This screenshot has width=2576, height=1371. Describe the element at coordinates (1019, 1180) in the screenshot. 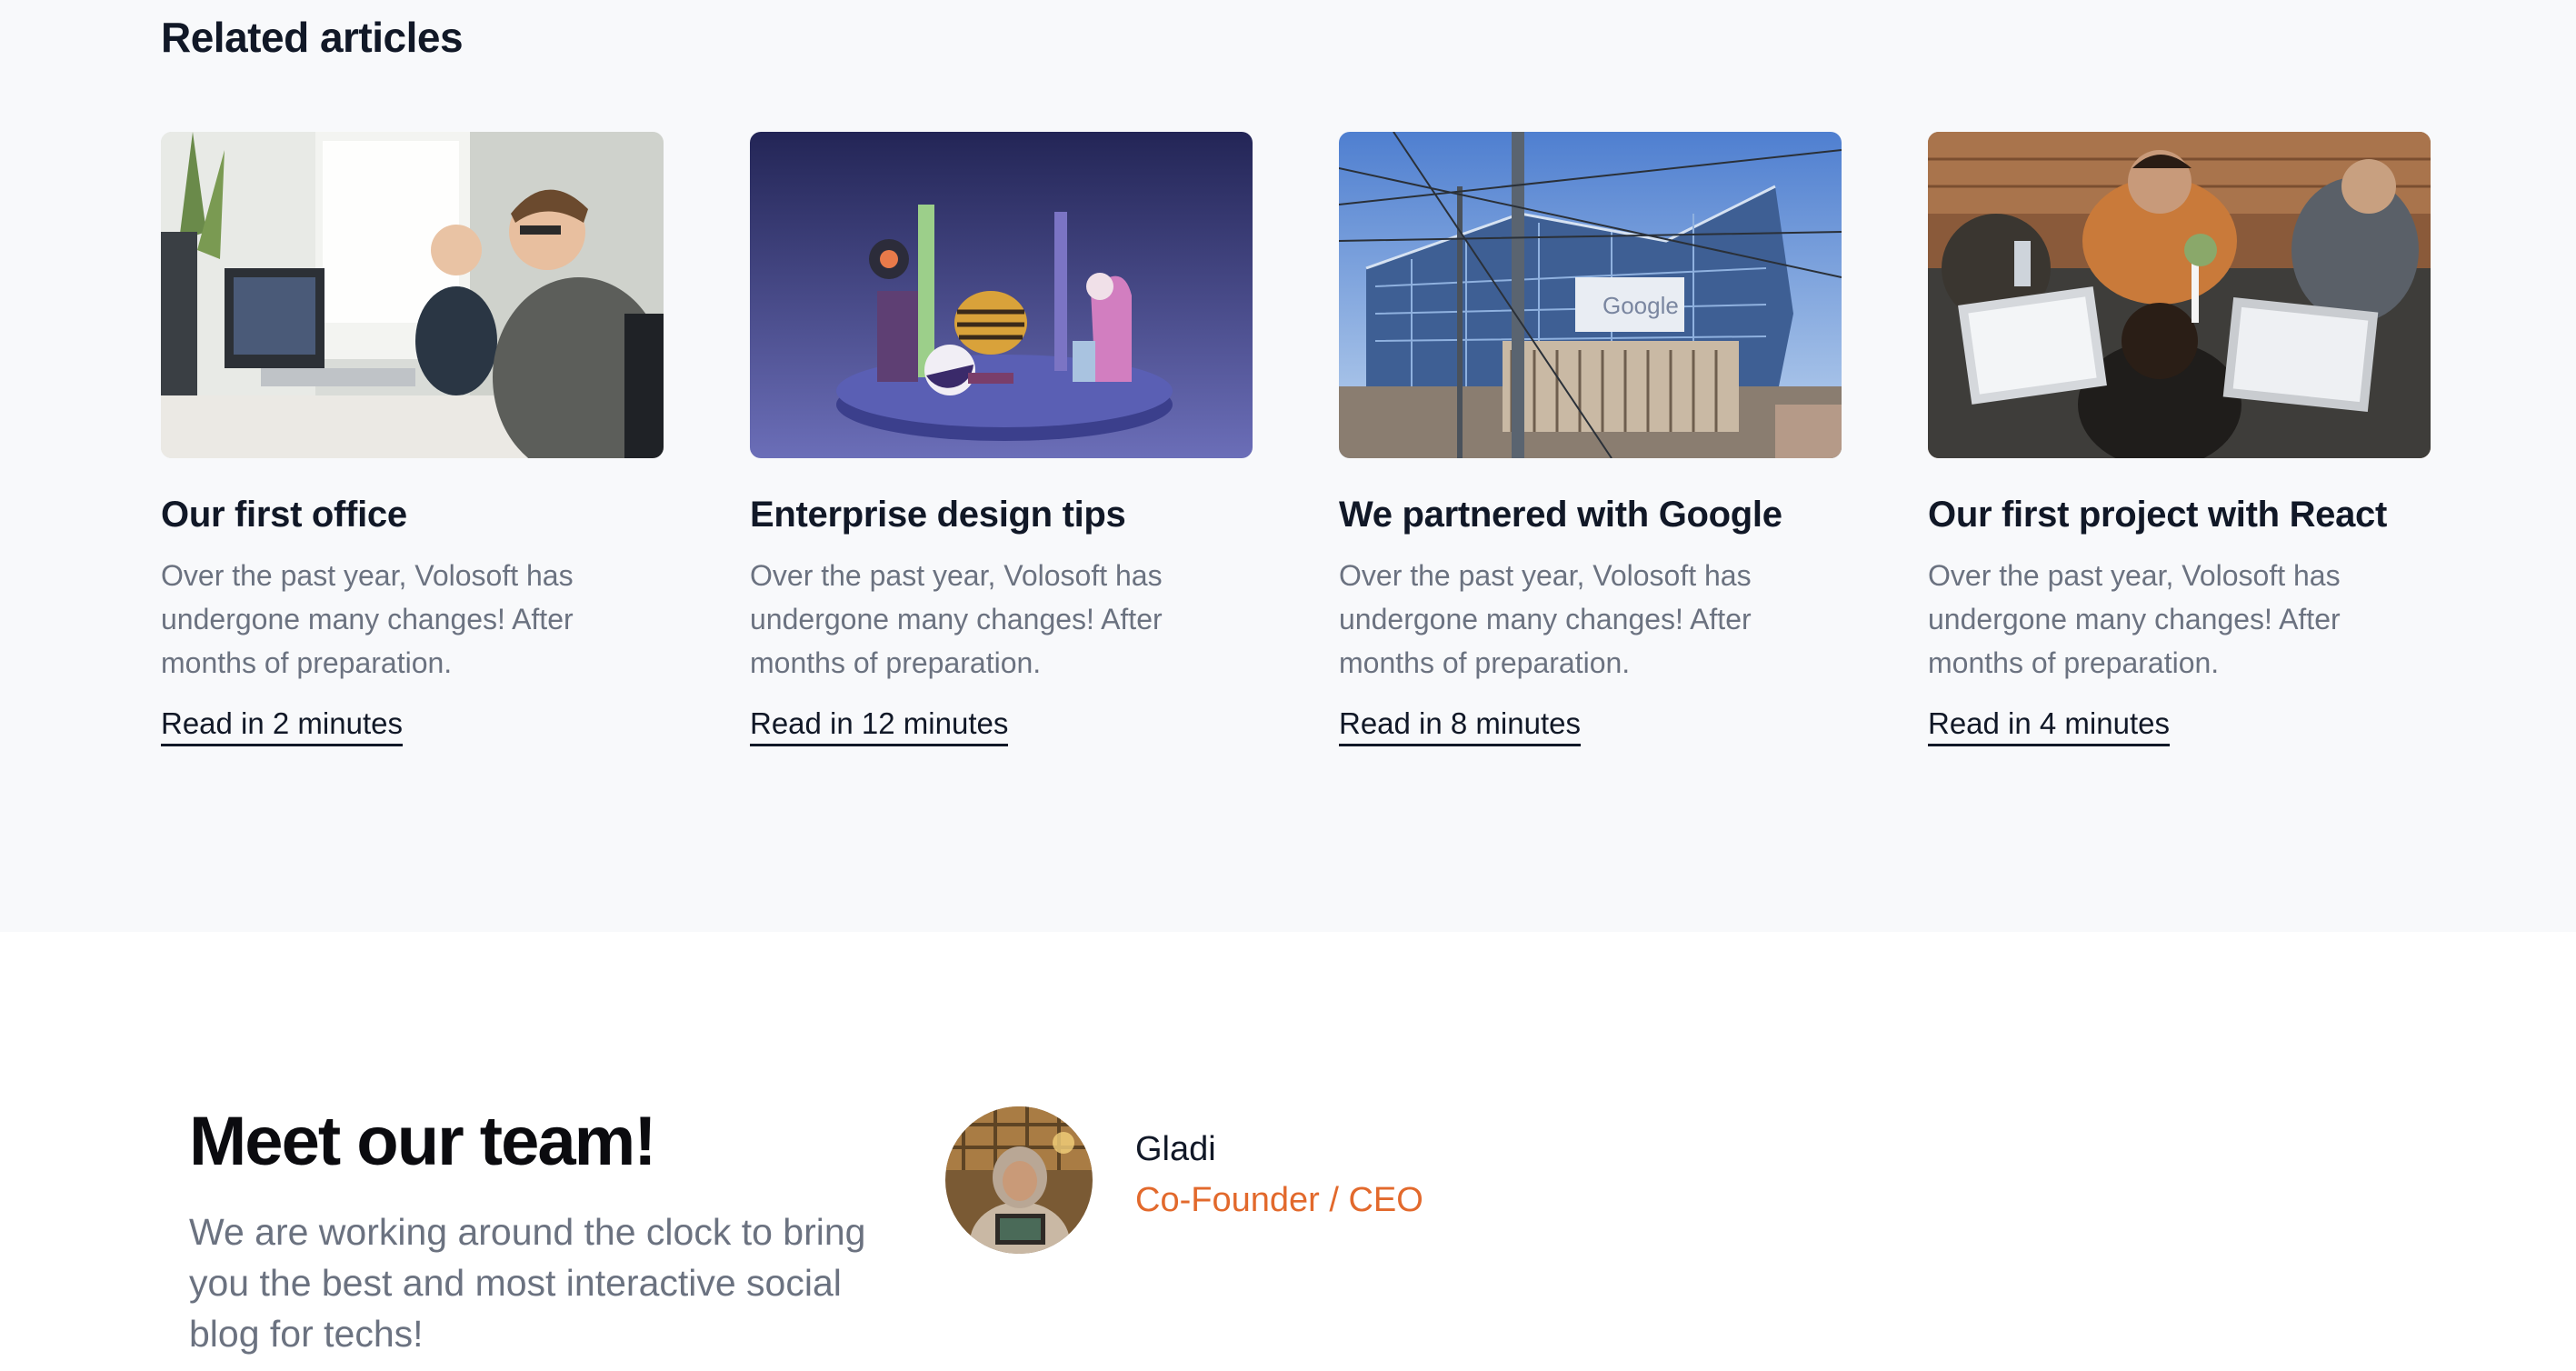

I see `avatar` at that location.